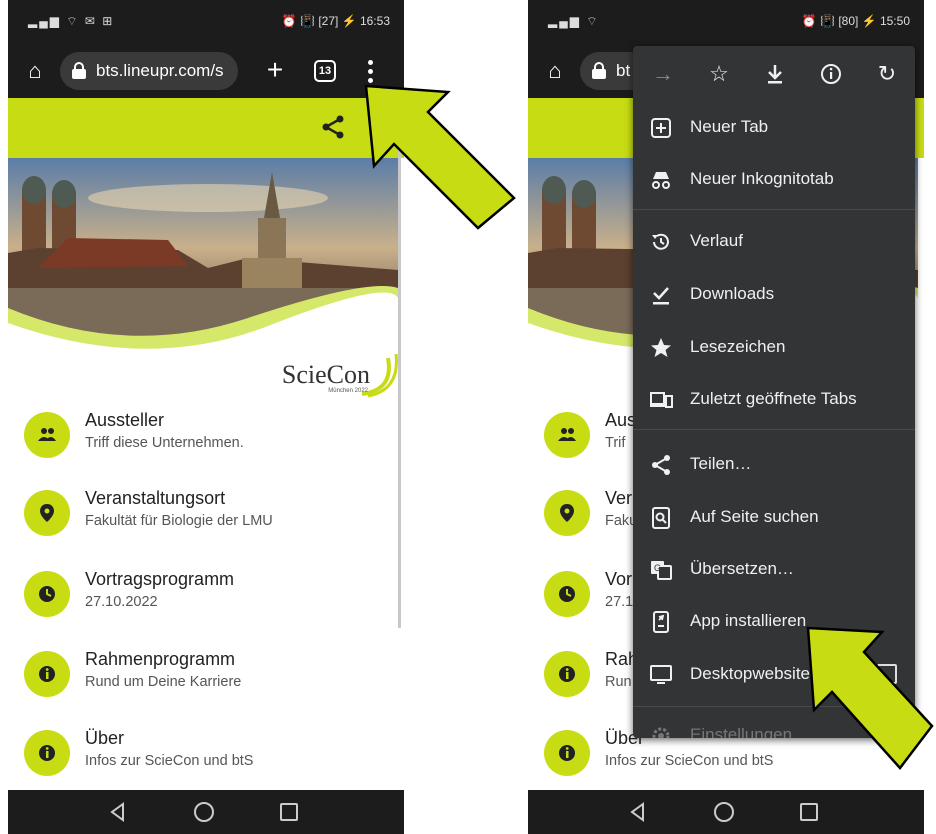 Image resolution: width=936 pixels, height=834 pixels. I want to click on munich-skyline-image, so click(203, 258).